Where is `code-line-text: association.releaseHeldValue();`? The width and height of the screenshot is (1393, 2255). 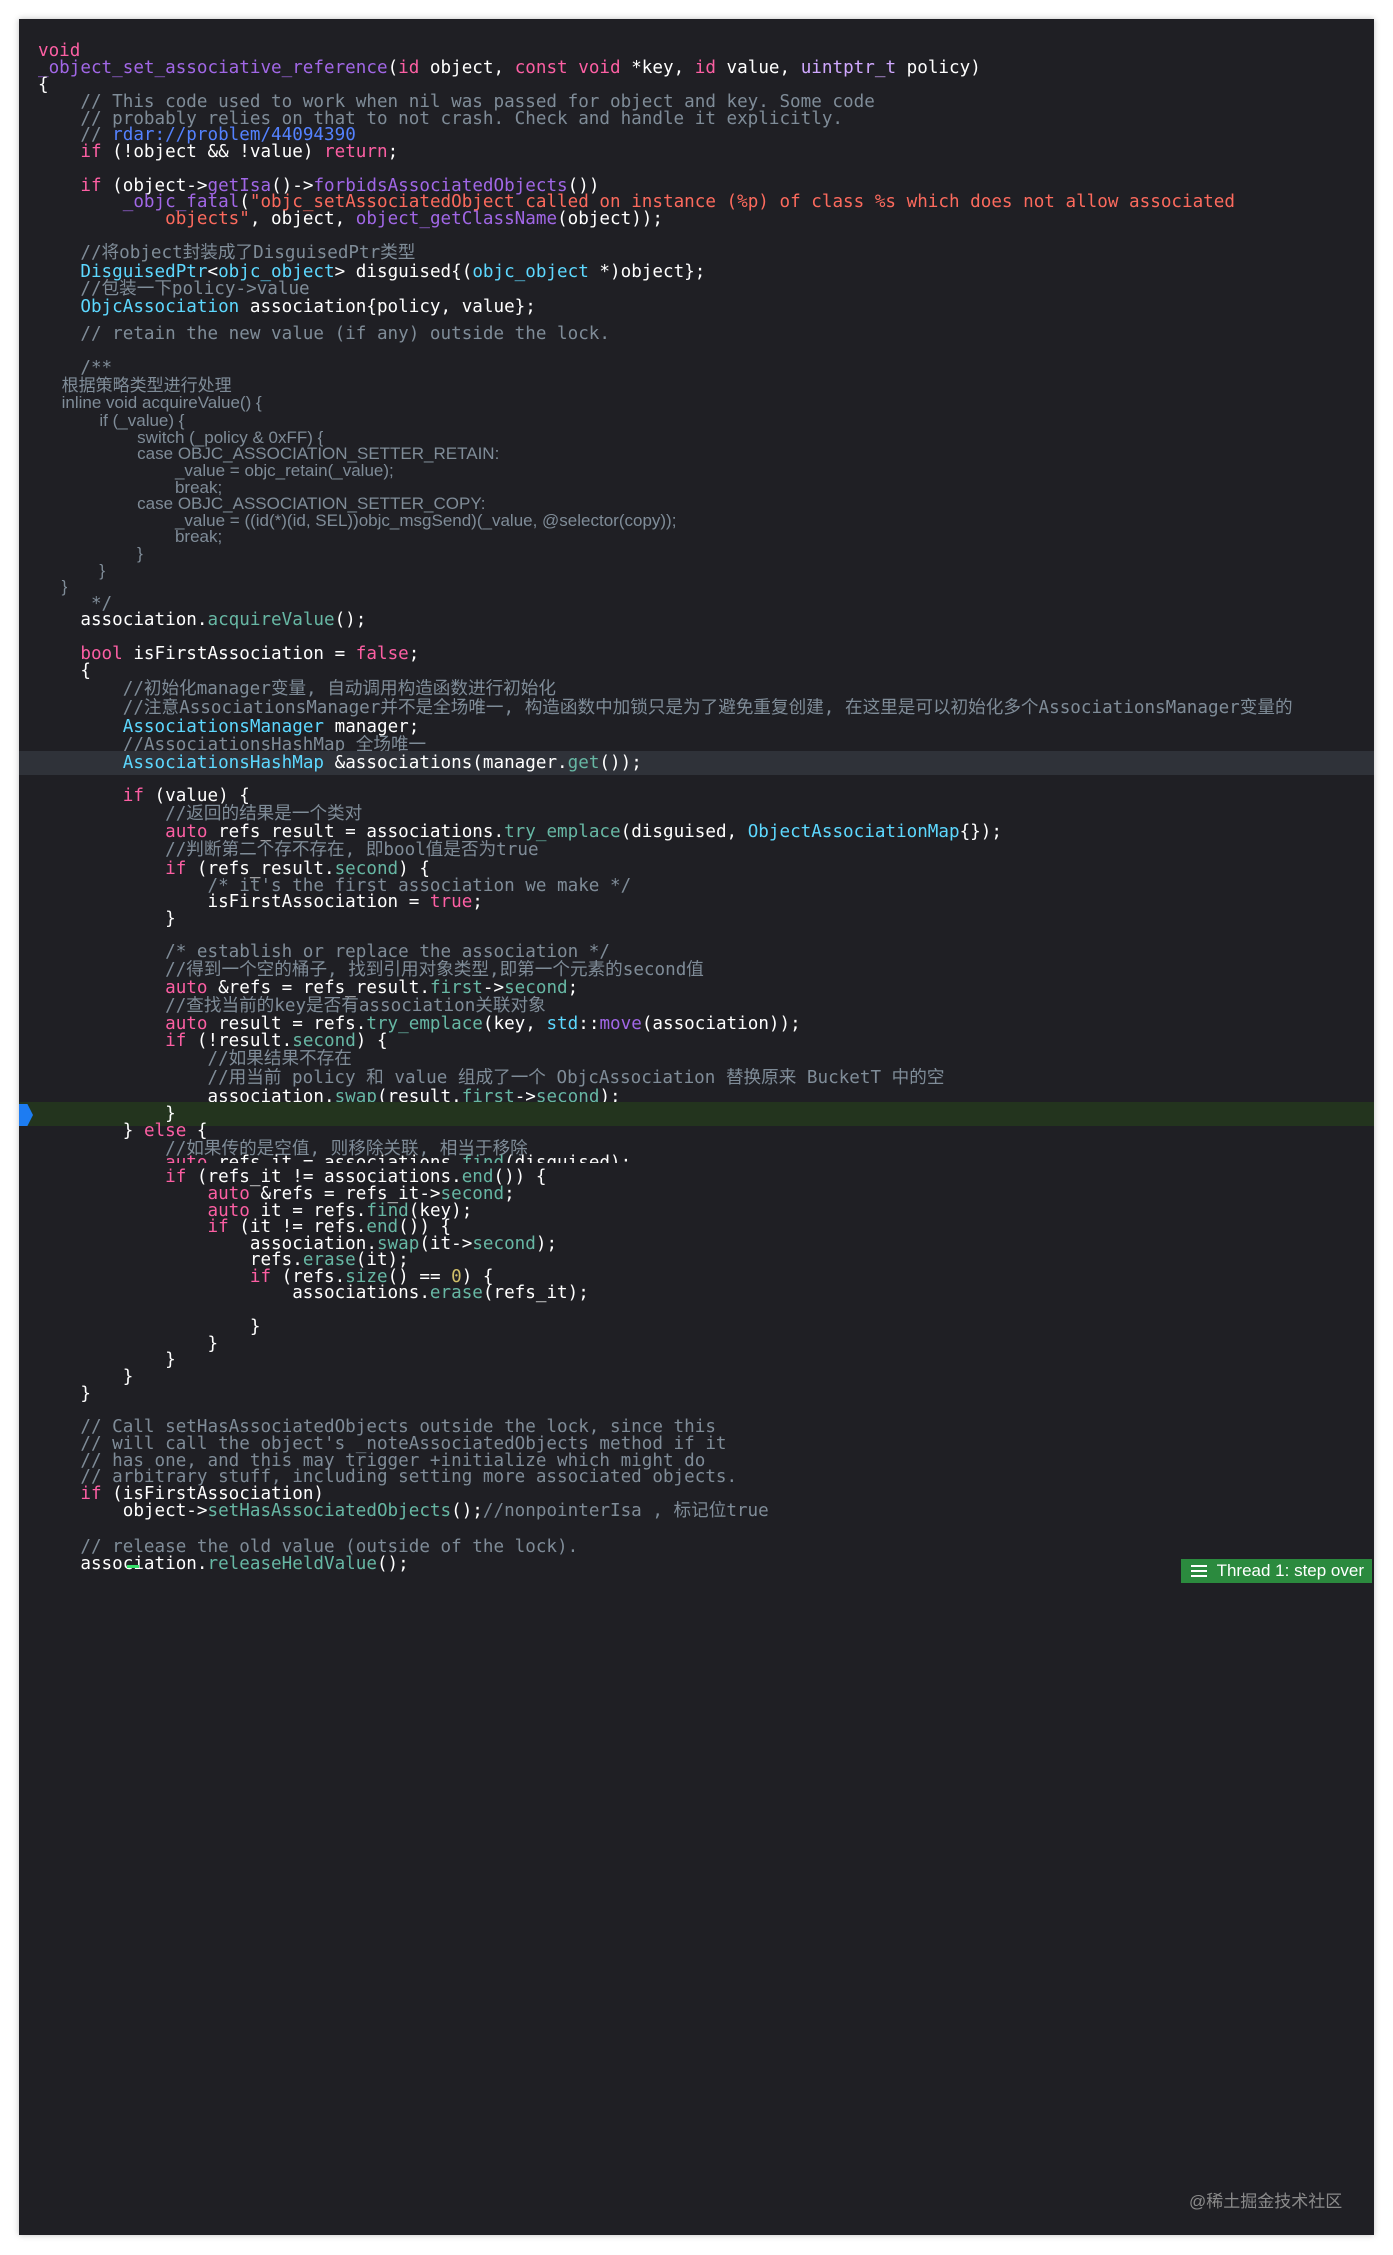
code-line-text: association.releaseHeldValue(); is located at coordinates (223, 1564).